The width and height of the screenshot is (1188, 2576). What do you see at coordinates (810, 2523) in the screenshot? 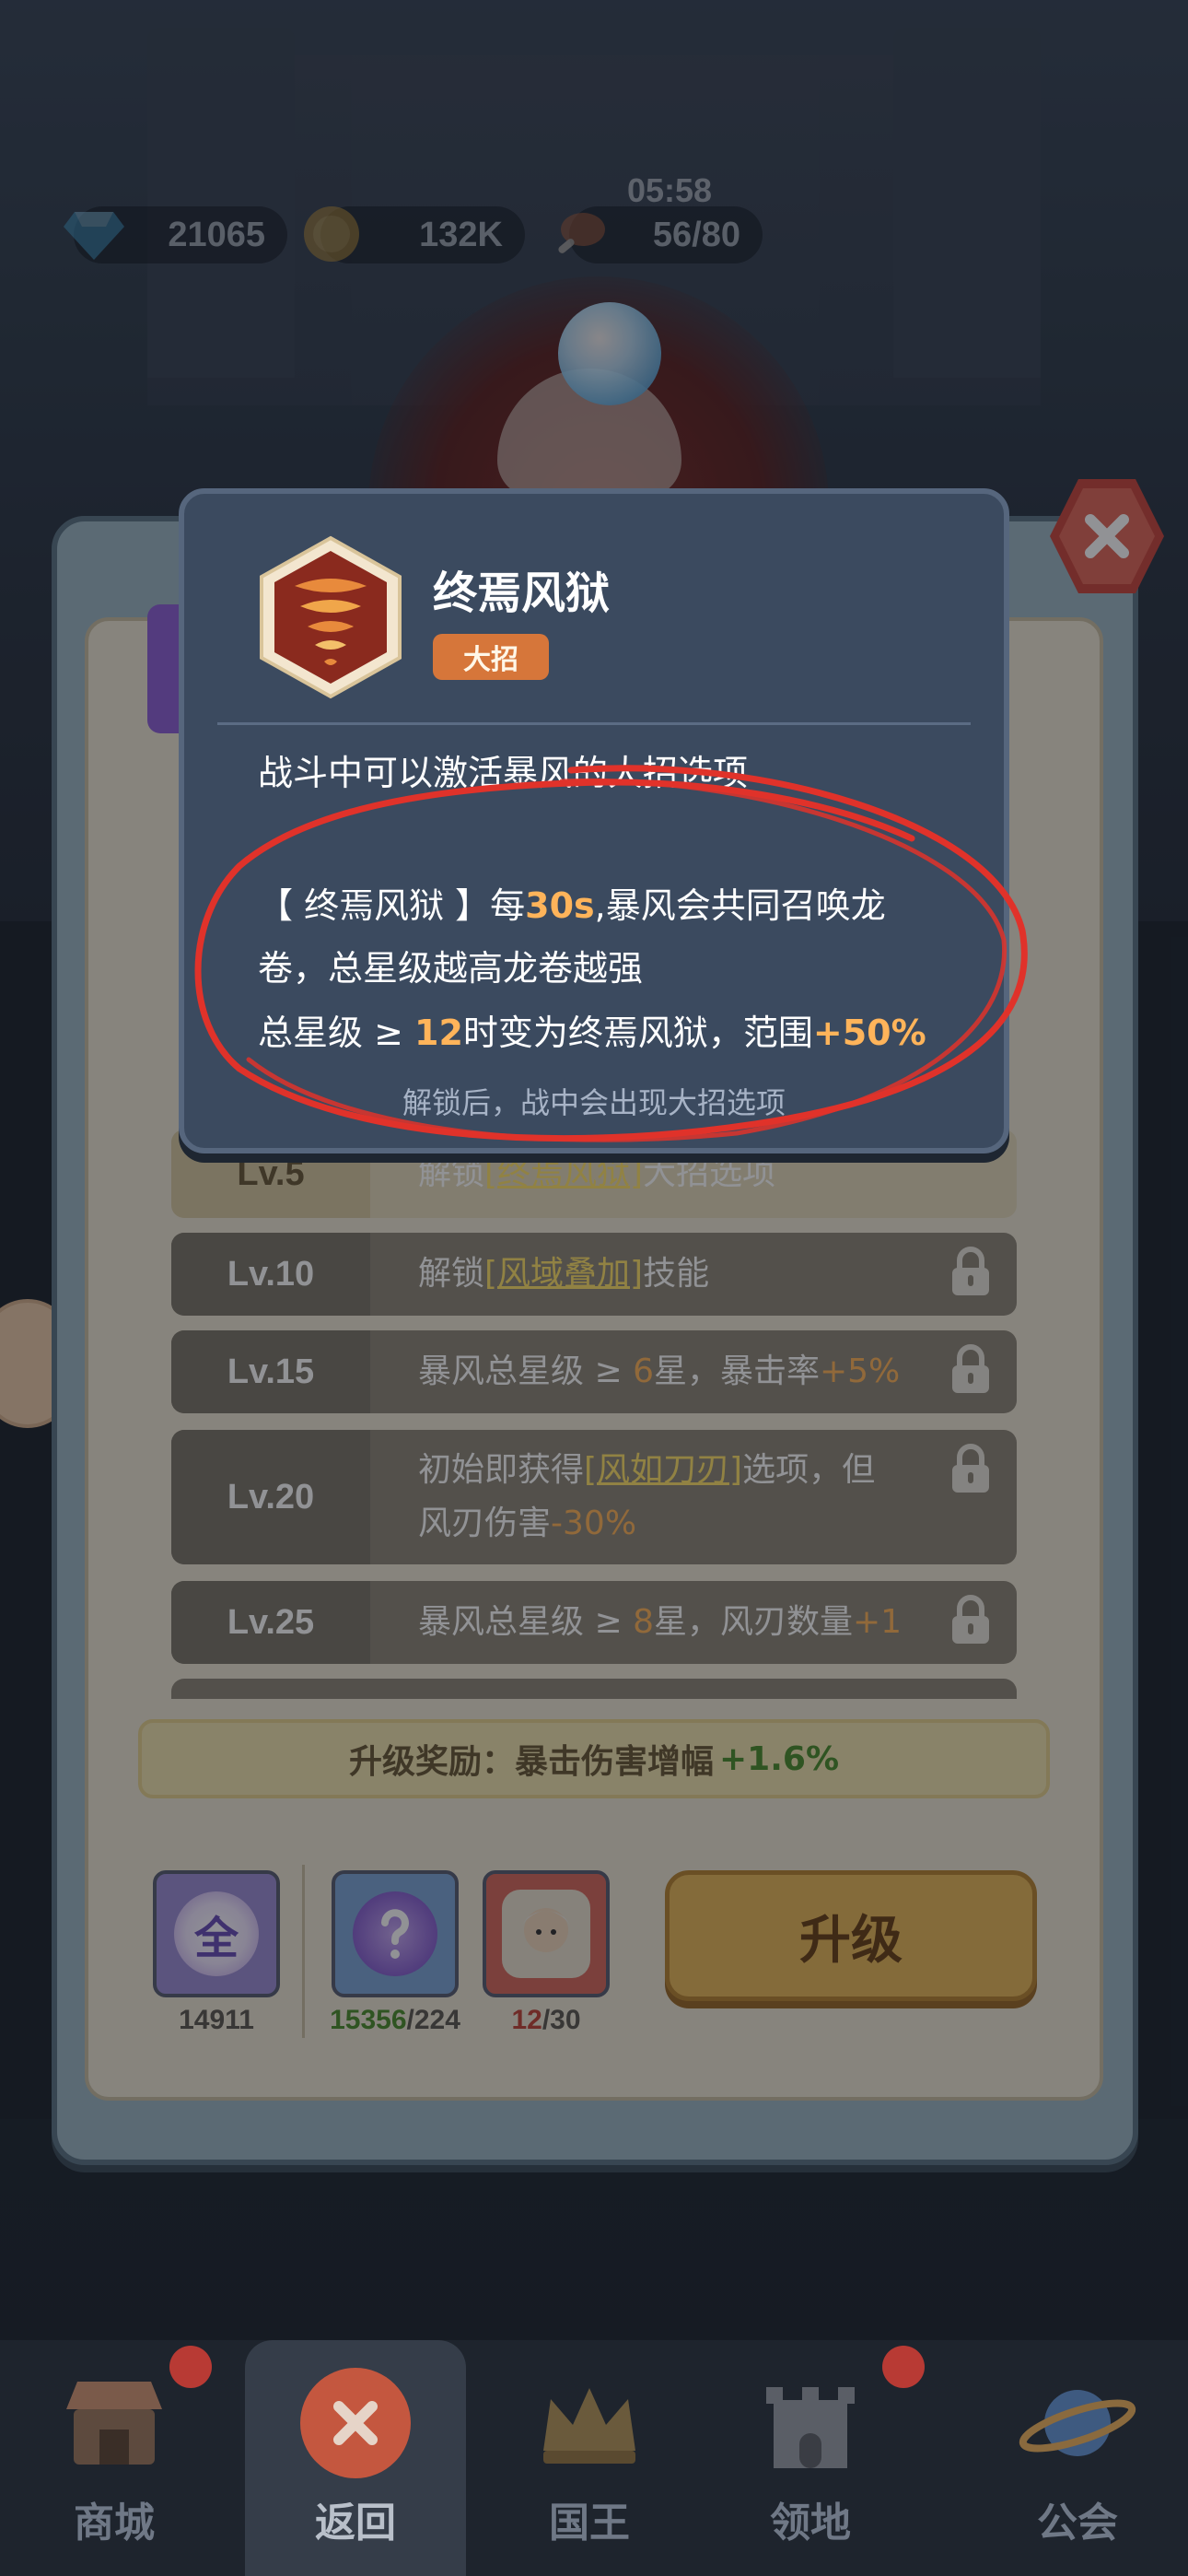
I see `nav-label: 领地` at bounding box center [810, 2523].